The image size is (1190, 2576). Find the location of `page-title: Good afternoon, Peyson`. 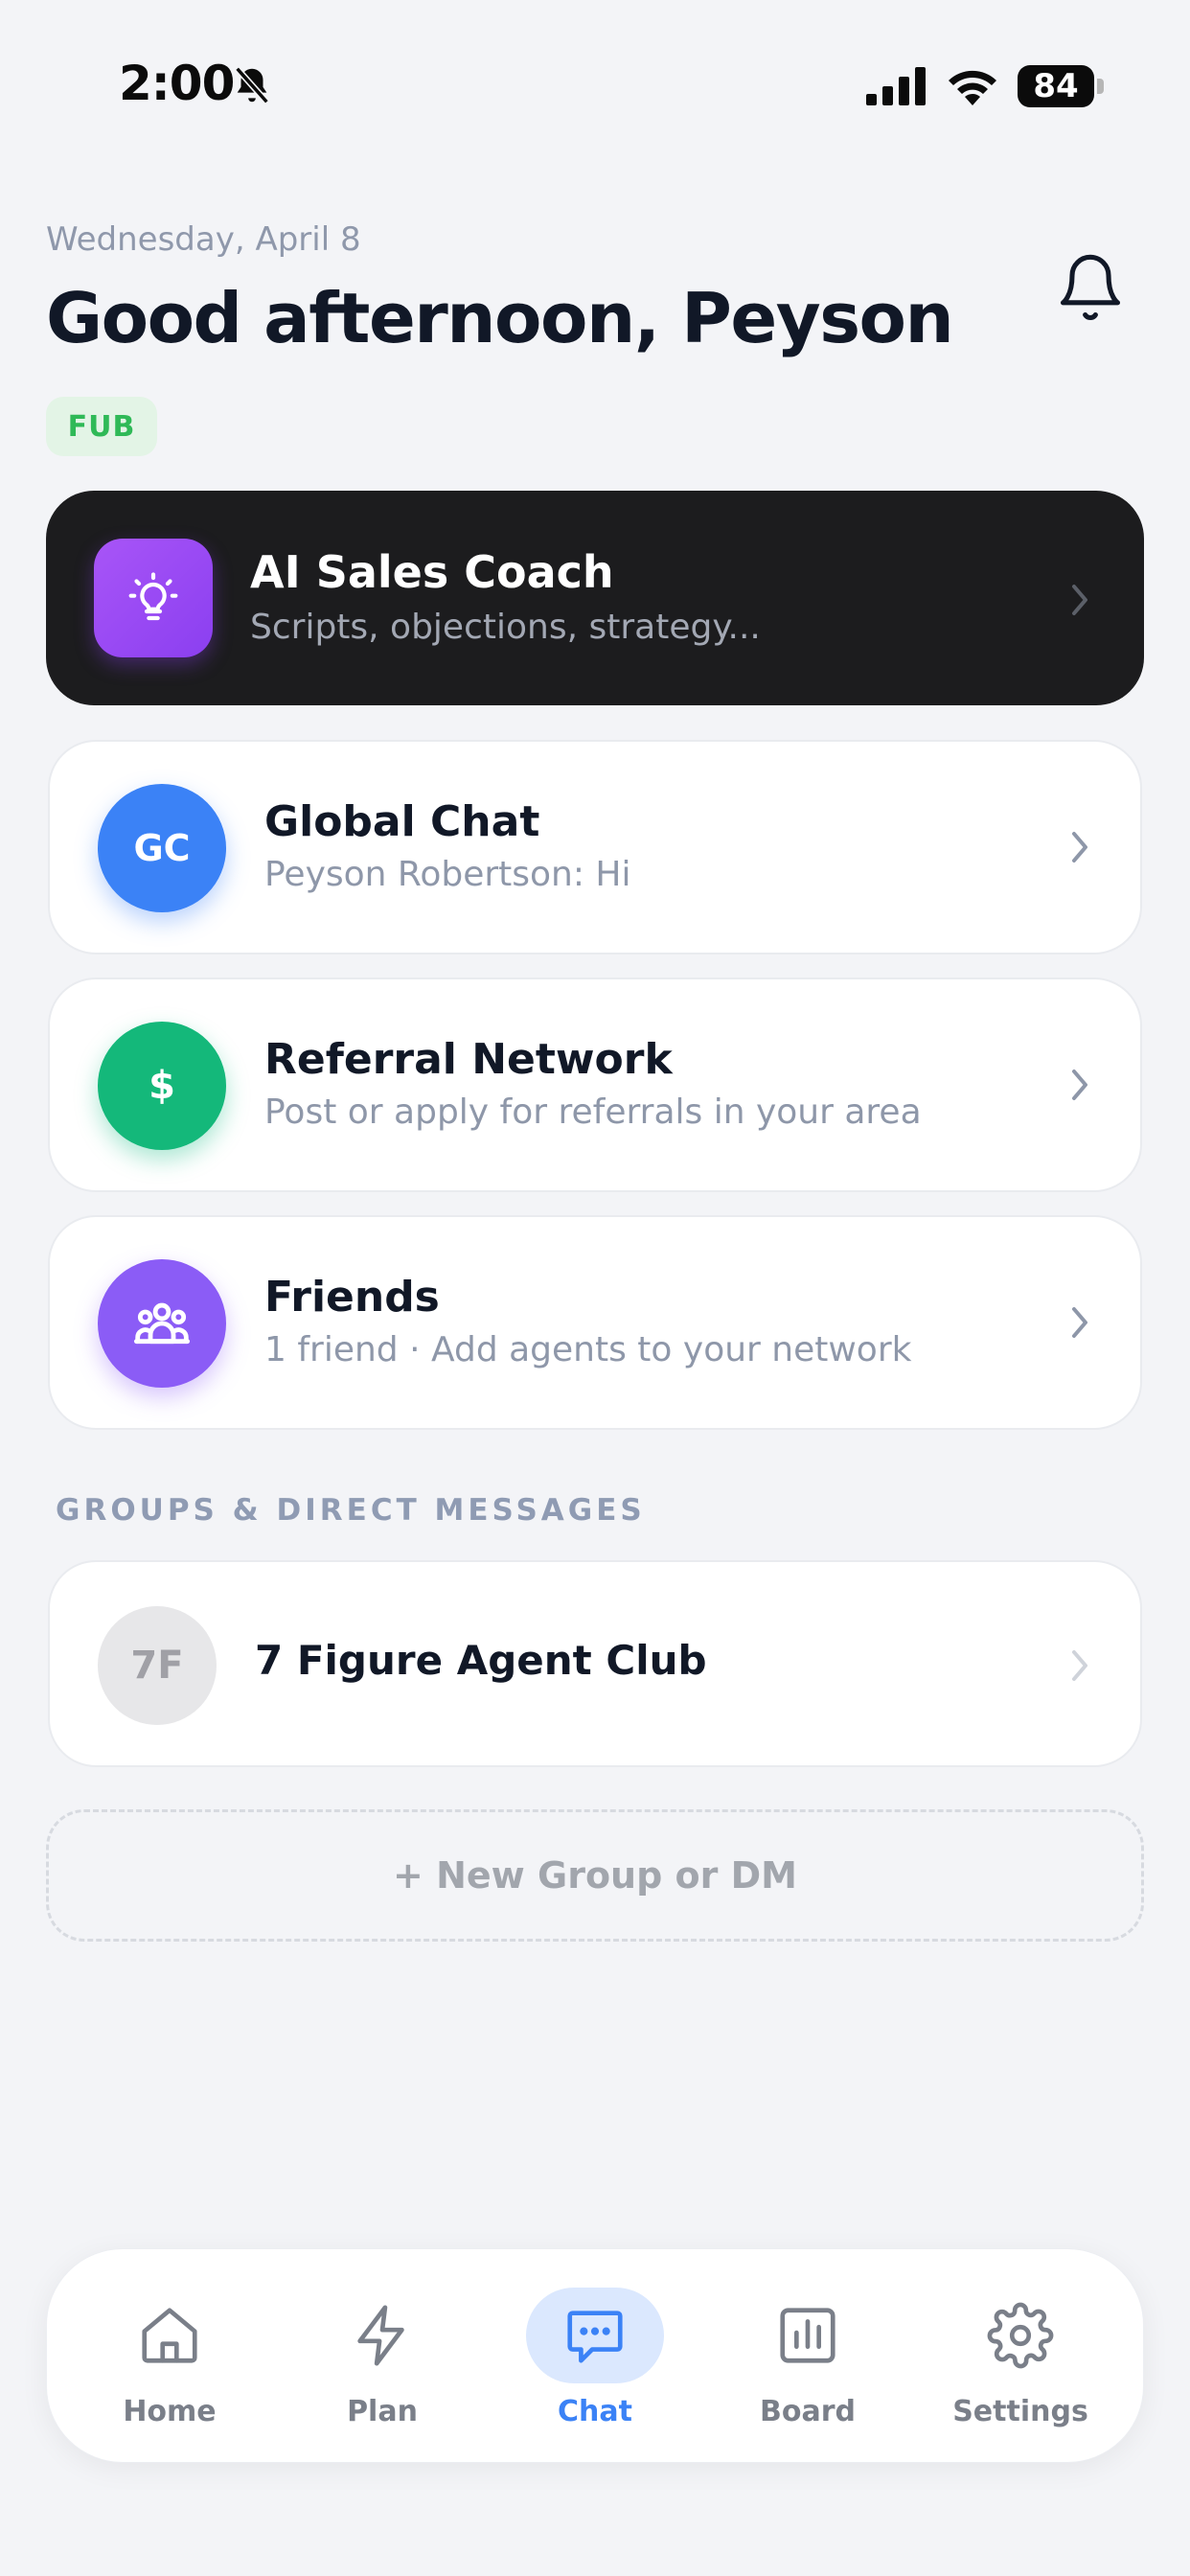

page-title: Good afternoon, Peyson is located at coordinates (500, 318).